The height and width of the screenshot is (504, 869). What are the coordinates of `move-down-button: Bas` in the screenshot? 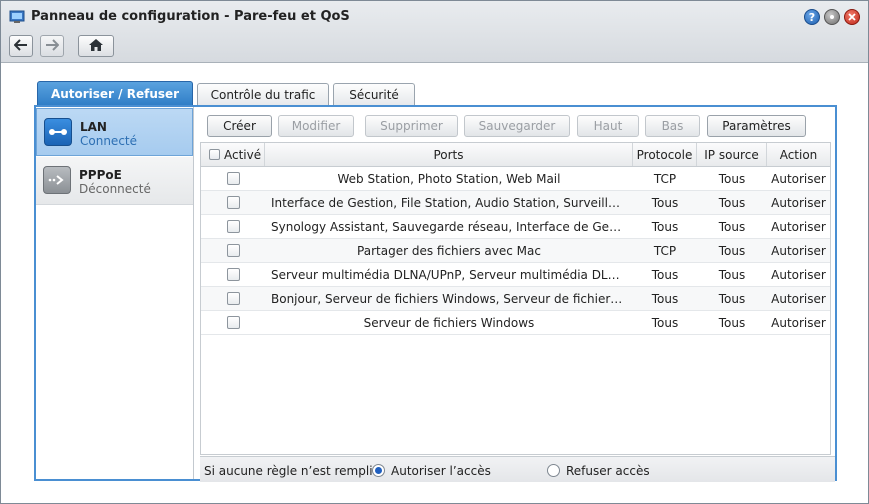 It's located at (672, 126).